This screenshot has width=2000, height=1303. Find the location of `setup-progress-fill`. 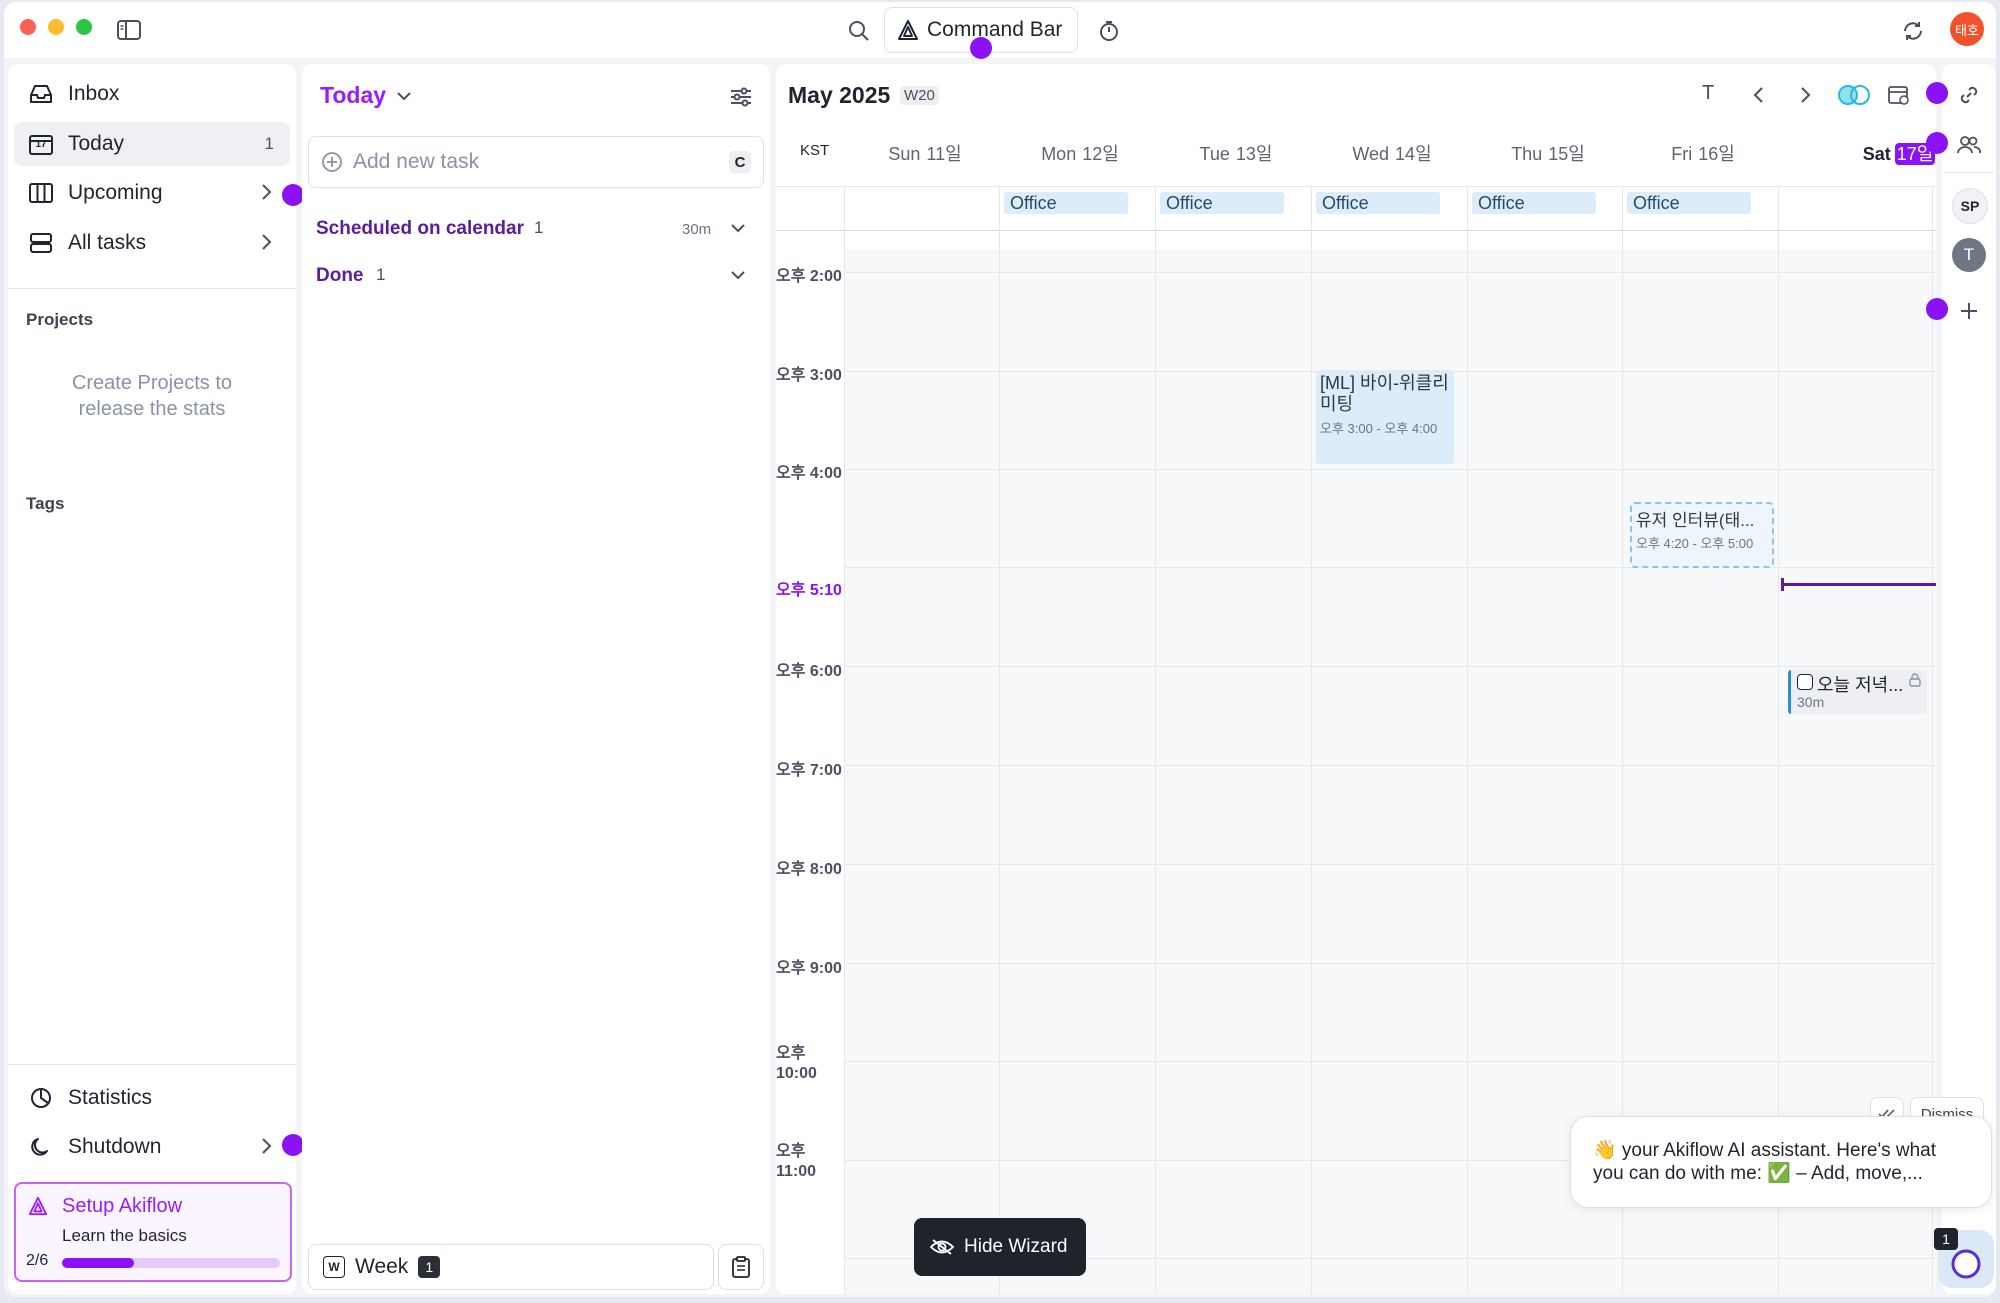

setup-progress-fill is located at coordinates (98, 1263).